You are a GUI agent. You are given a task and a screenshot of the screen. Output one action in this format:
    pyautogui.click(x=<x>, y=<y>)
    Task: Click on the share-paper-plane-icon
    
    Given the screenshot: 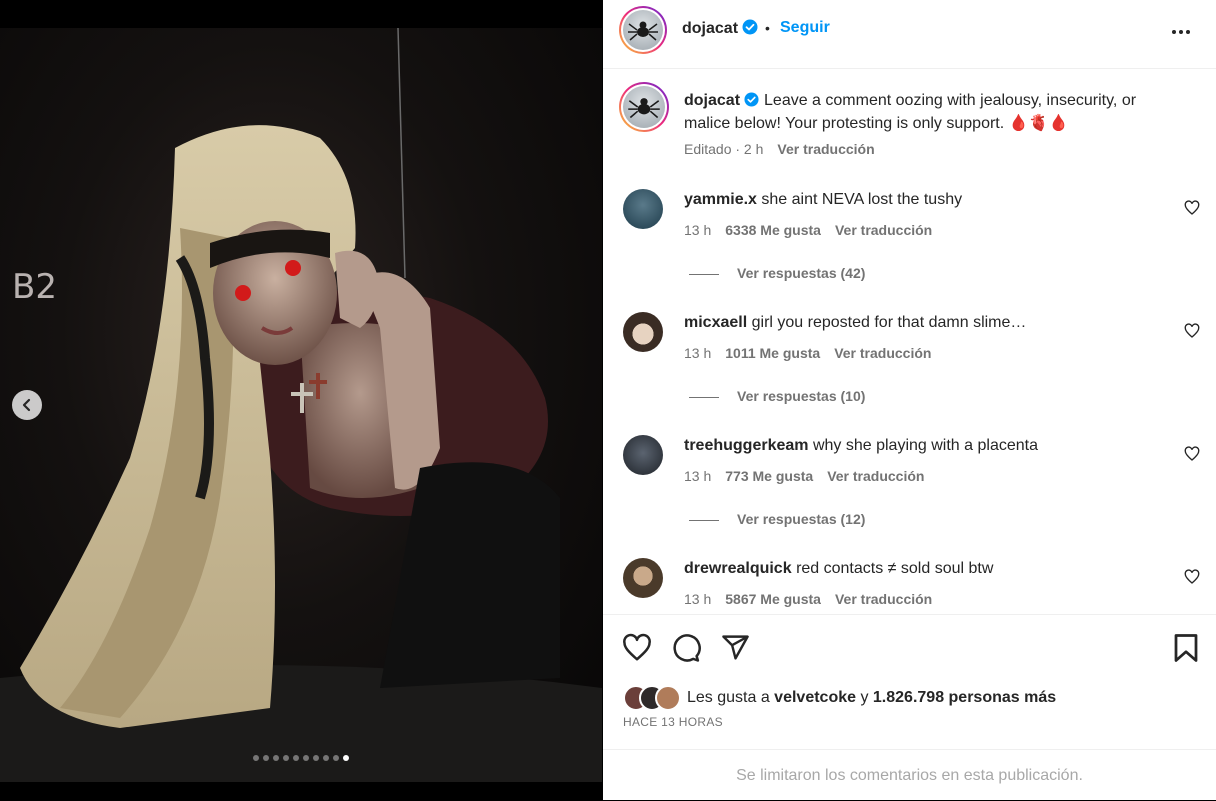 What is the action you would take?
    pyautogui.click(x=735, y=647)
    